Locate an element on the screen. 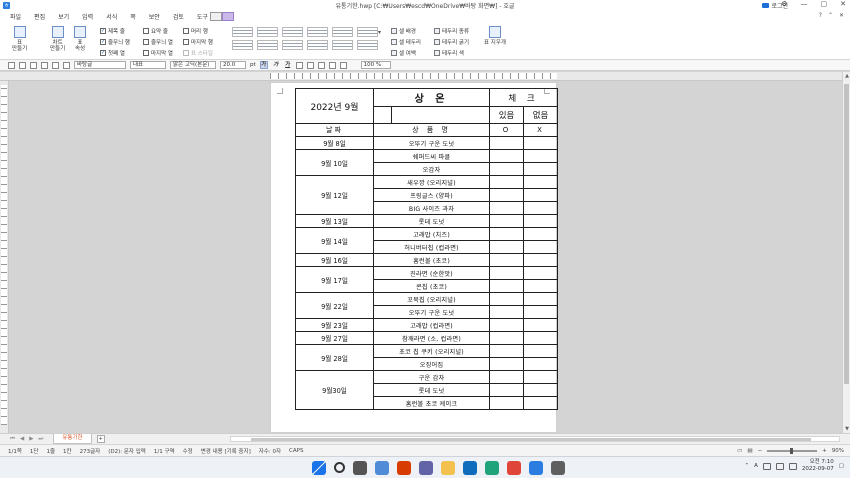 The width and height of the screenshot is (850, 478). date-cell: 9월 16일 is located at coordinates (334, 260).